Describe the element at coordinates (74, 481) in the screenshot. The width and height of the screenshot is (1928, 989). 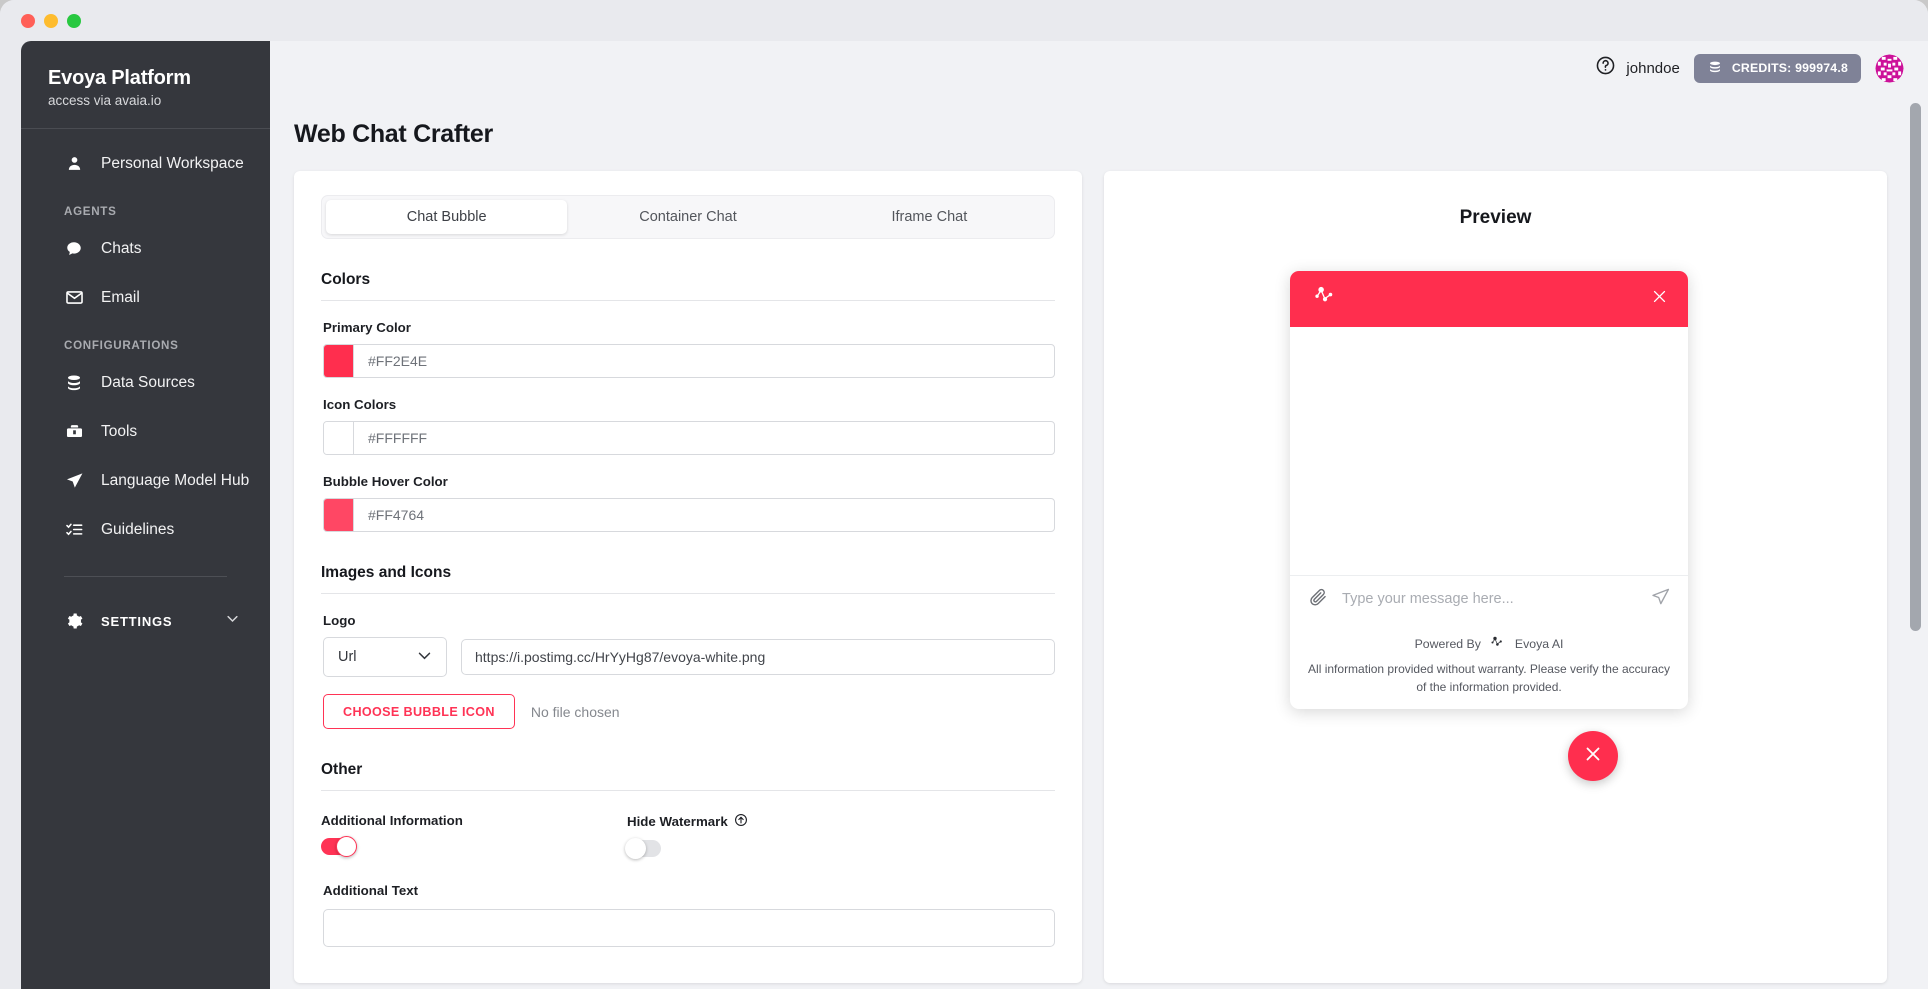
I see `send-paper-plane-icon` at that location.